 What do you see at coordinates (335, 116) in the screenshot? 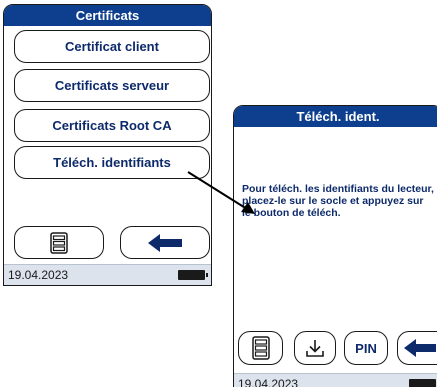
I see `screen-title: Téléch. ident.` at bounding box center [335, 116].